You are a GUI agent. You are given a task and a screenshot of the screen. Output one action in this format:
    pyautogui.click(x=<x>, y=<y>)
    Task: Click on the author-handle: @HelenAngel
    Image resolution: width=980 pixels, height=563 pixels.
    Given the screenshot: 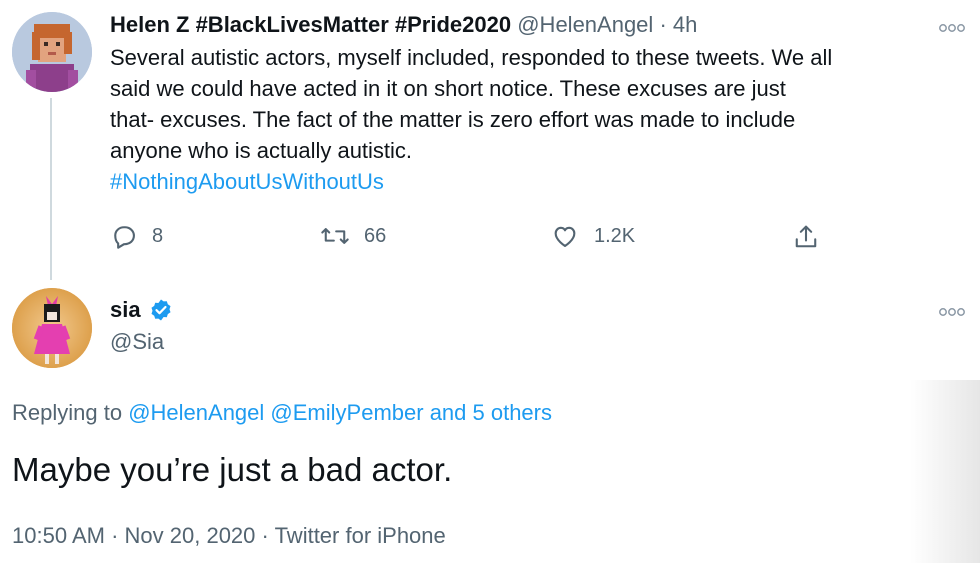 What is the action you would take?
    pyautogui.click(x=585, y=24)
    